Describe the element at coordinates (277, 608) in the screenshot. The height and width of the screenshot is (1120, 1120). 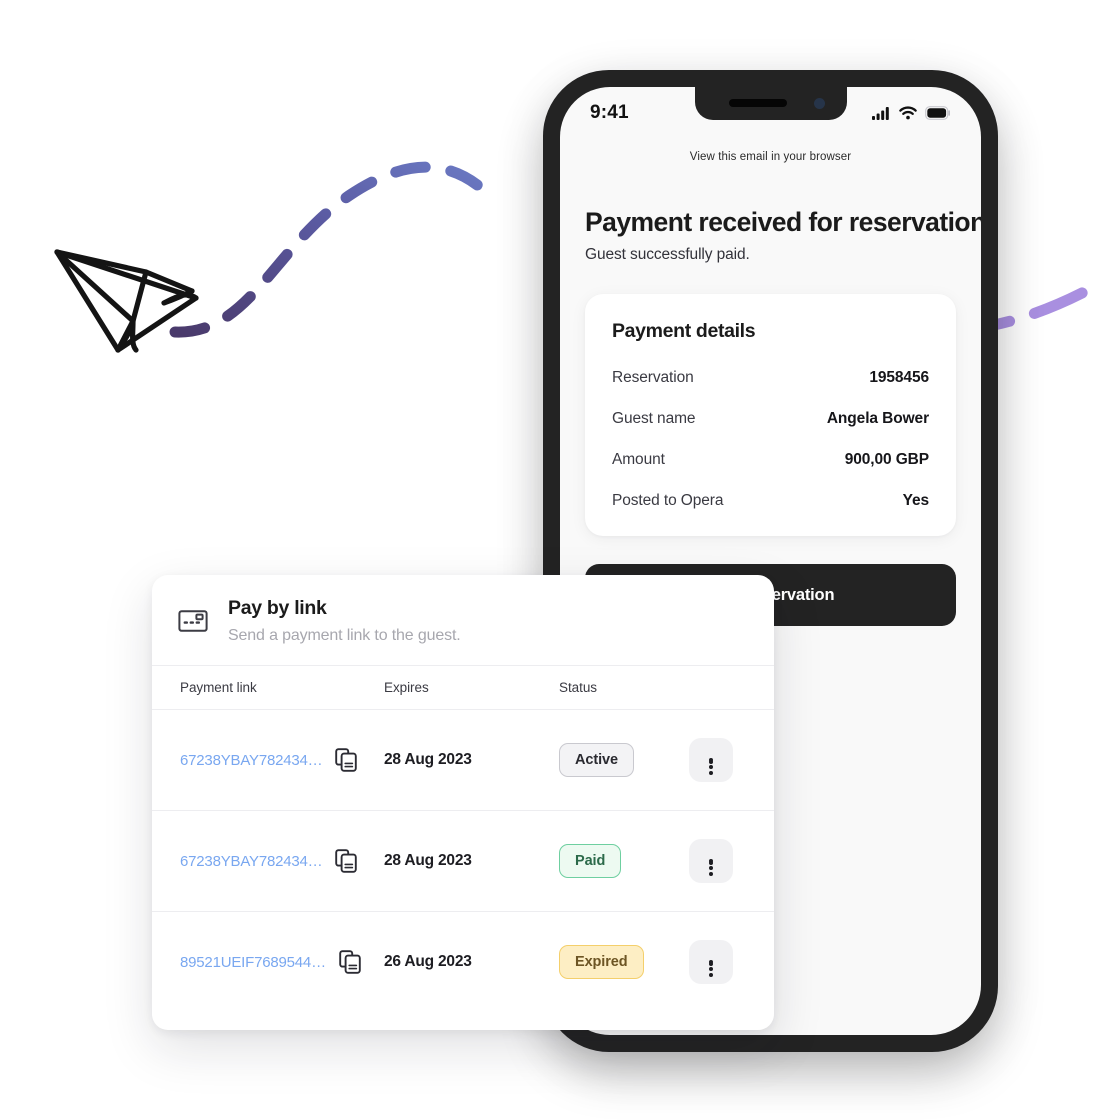
I see `pay-by-link-title: Pay by link` at that location.